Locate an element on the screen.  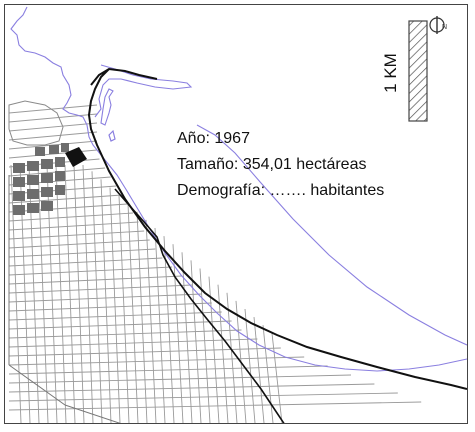
info-size: Tamaño: 354,01 hectáreas is located at coordinates (271, 165).